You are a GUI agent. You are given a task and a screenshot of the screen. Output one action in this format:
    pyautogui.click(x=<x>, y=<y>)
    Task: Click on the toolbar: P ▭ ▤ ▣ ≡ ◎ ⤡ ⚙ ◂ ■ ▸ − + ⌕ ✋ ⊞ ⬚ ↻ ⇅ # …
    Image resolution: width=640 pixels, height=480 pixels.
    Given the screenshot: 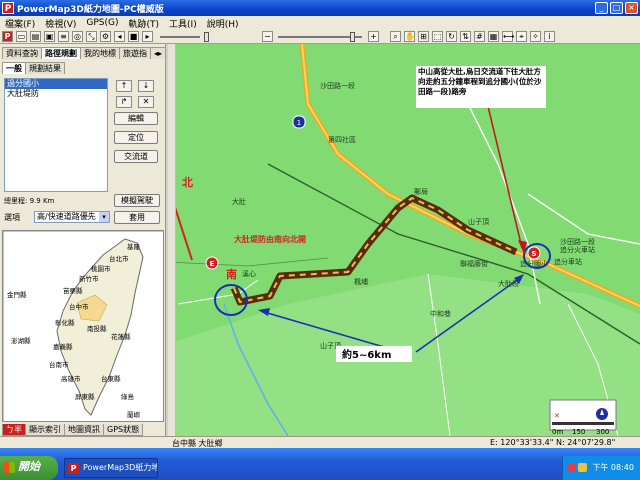 What is the action you would take?
    pyautogui.click(x=320, y=37)
    